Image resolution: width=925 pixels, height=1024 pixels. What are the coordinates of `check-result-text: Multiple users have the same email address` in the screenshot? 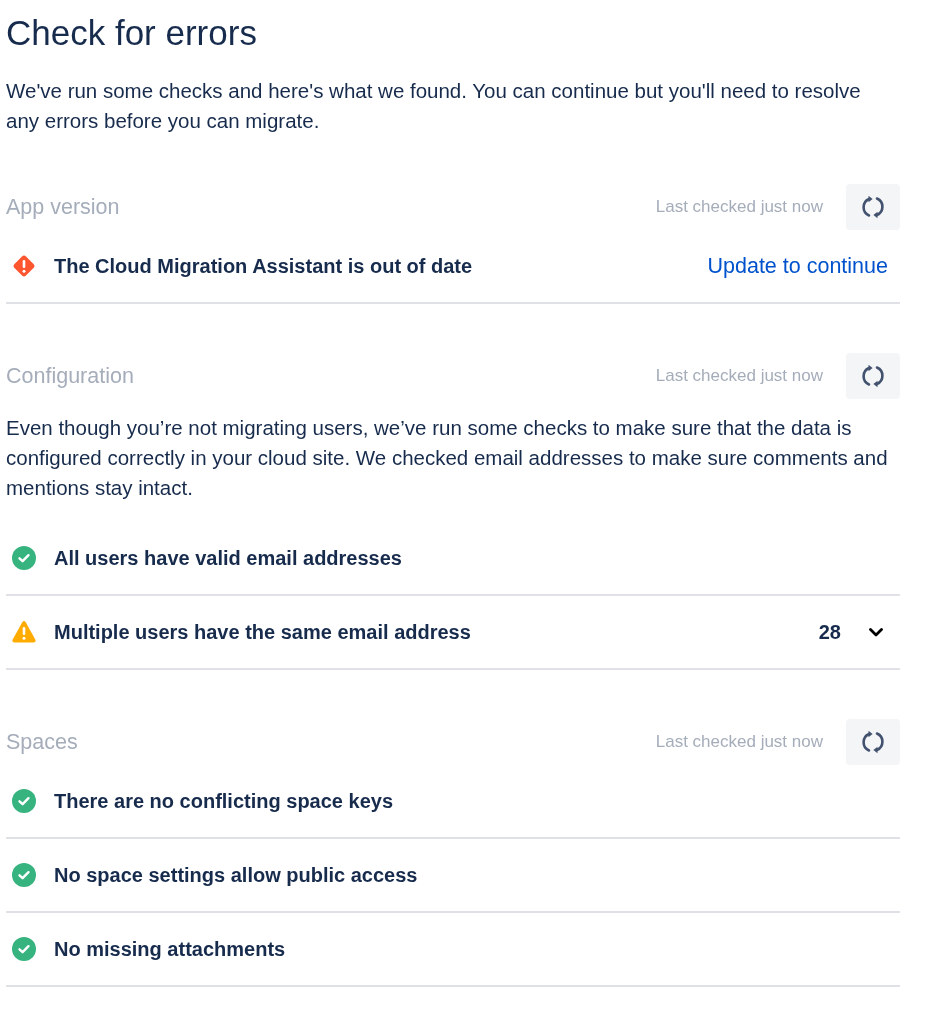 It's located at (263, 632).